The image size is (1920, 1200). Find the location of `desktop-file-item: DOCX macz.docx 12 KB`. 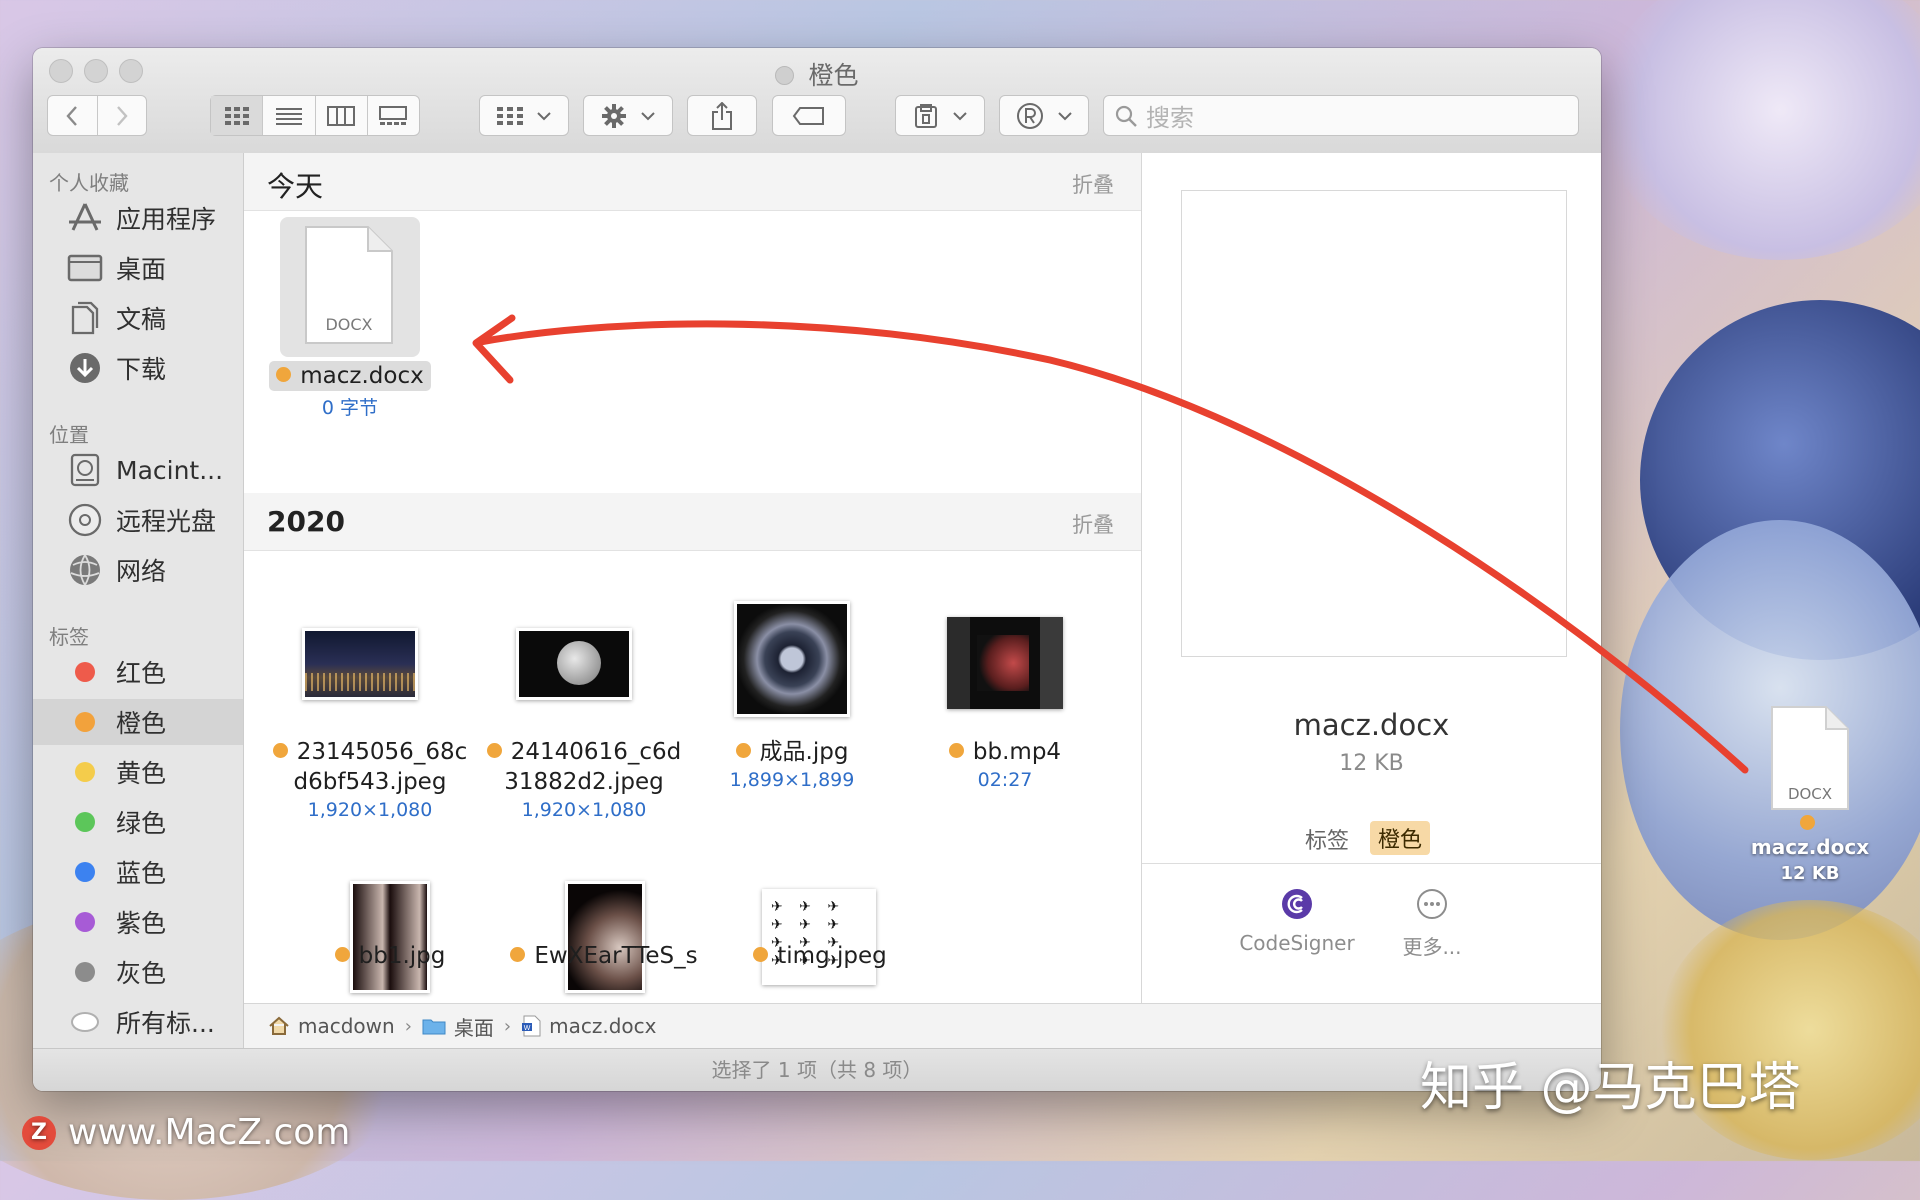

desktop-file-item: DOCX macz.docx 12 KB is located at coordinates (1810, 794).